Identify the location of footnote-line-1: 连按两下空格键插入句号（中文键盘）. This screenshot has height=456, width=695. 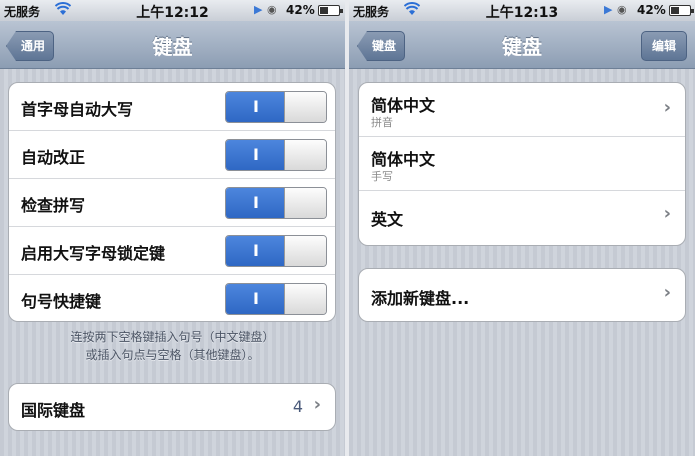
(172, 337).